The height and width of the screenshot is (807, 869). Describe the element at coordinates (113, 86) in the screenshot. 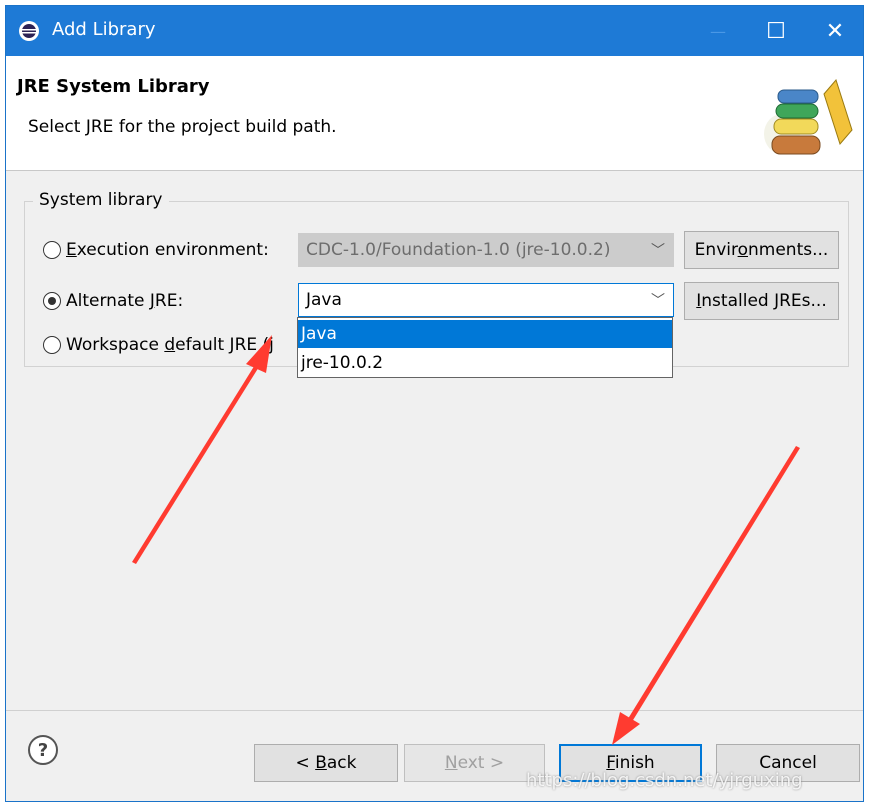

I see `page-title: JRE System Library` at that location.